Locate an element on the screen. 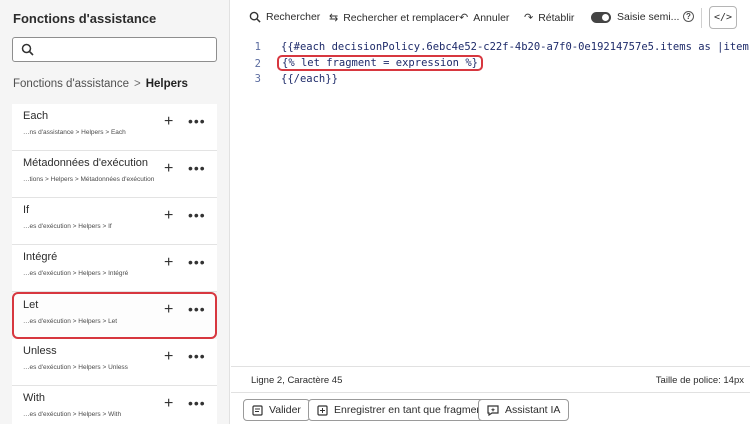 The height and width of the screenshot is (424, 750). helper-path: …es d'exécution > Helpers > Unless is located at coordinates (75, 367).